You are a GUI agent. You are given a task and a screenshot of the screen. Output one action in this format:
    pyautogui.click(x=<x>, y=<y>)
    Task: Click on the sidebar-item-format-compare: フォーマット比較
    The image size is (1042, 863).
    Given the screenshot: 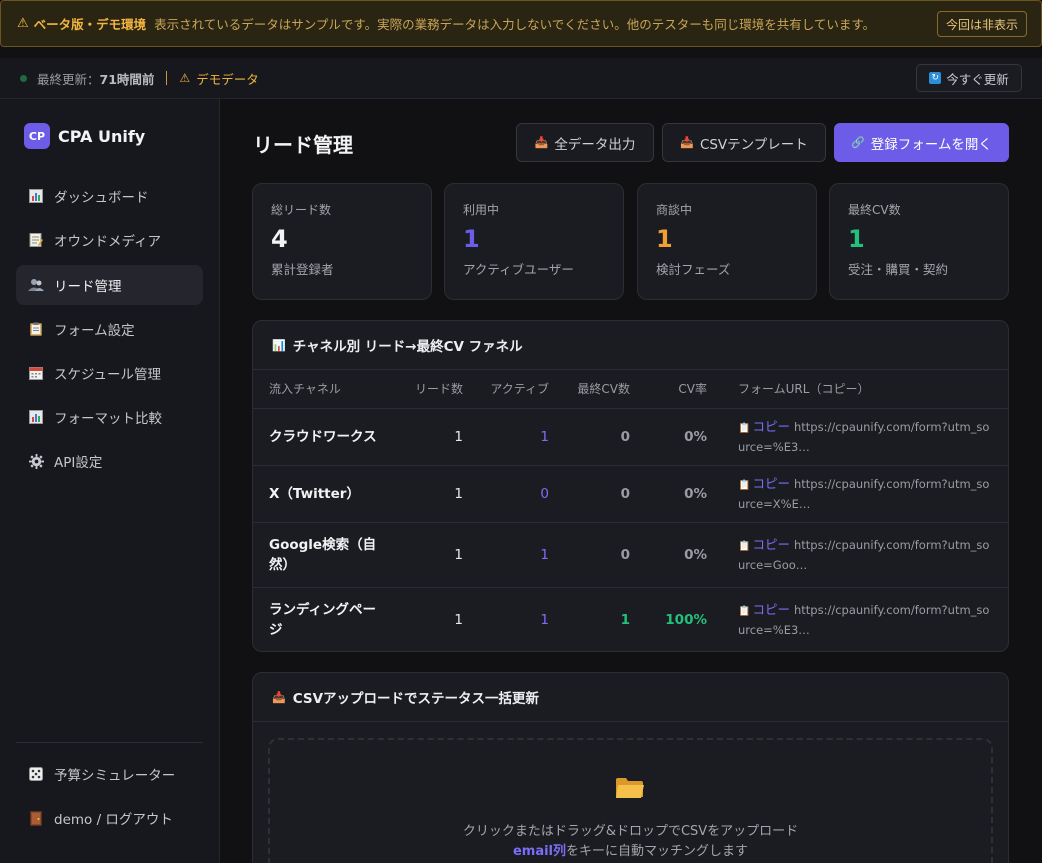 What is the action you would take?
    pyautogui.click(x=109, y=417)
    